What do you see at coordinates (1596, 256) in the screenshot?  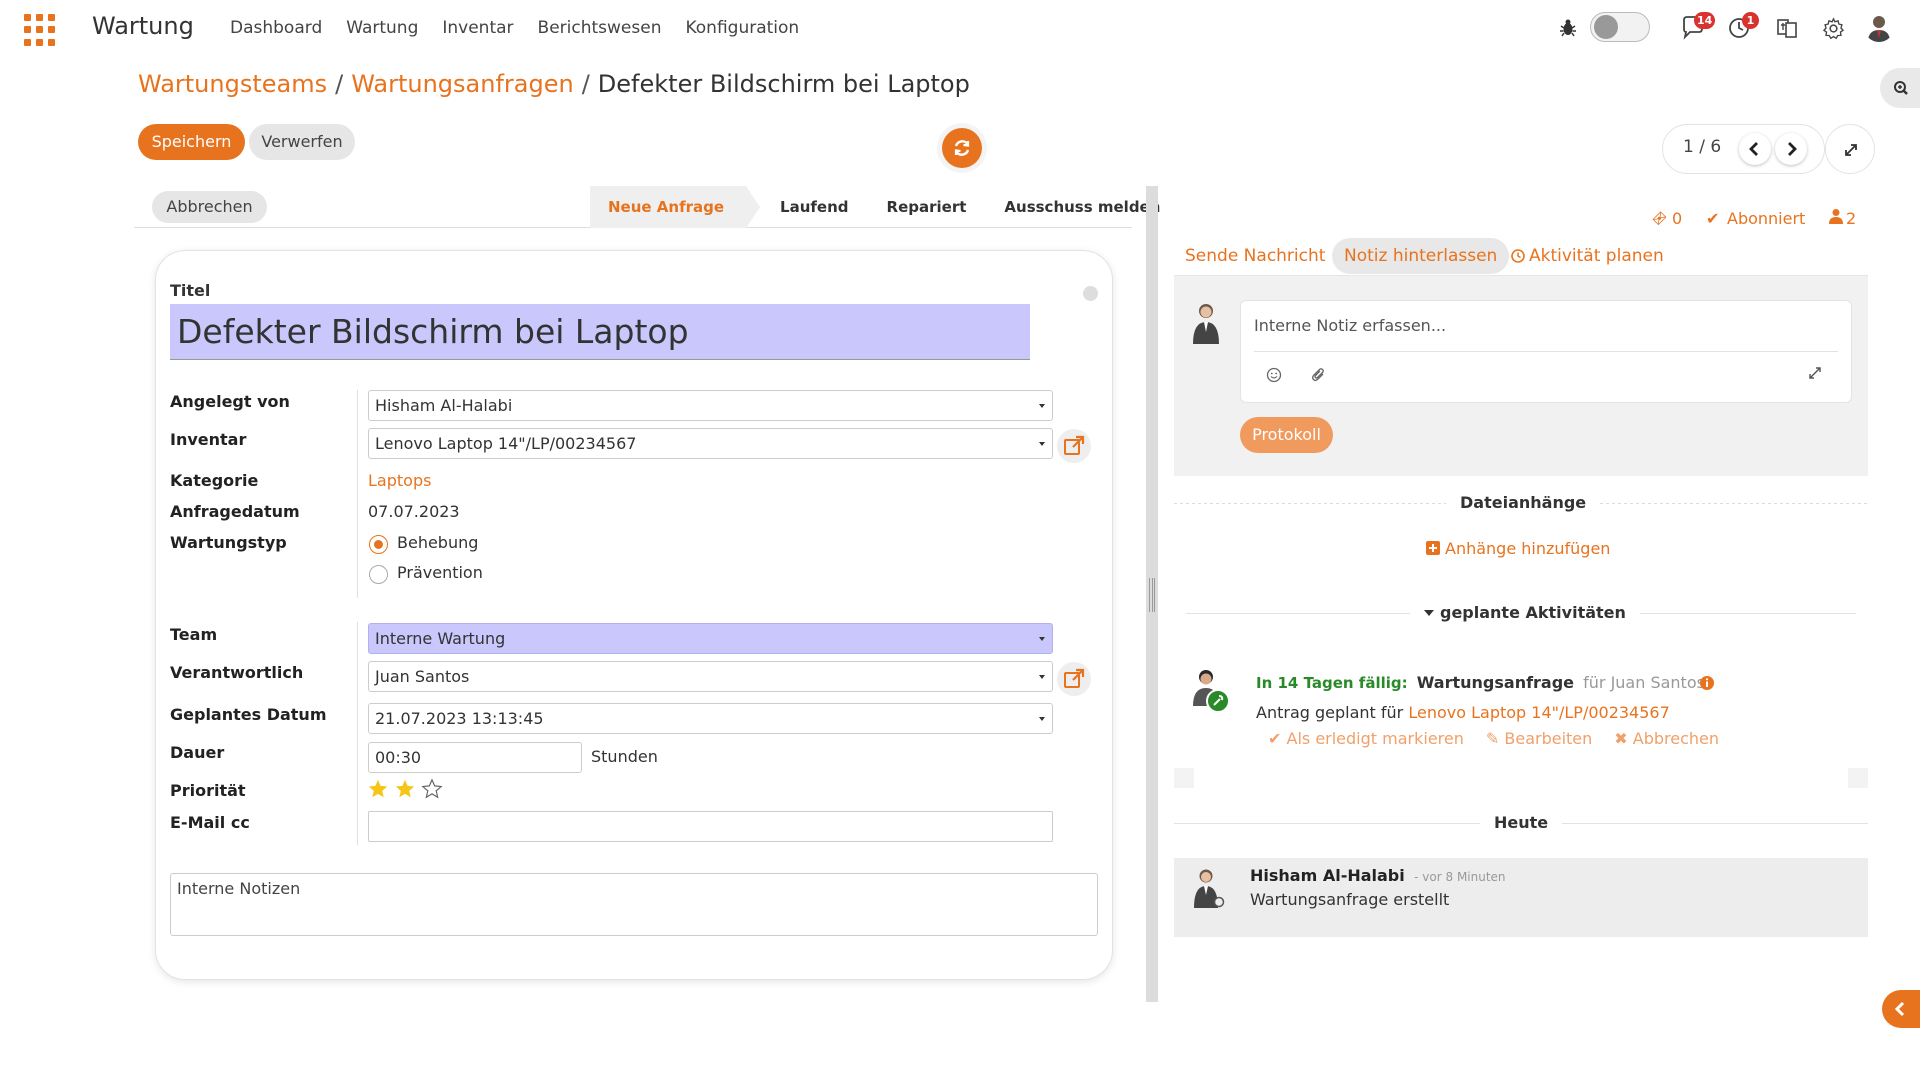 I see `tab-schedule-activity: Aktivität planen` at bounding box center [1596, 256].